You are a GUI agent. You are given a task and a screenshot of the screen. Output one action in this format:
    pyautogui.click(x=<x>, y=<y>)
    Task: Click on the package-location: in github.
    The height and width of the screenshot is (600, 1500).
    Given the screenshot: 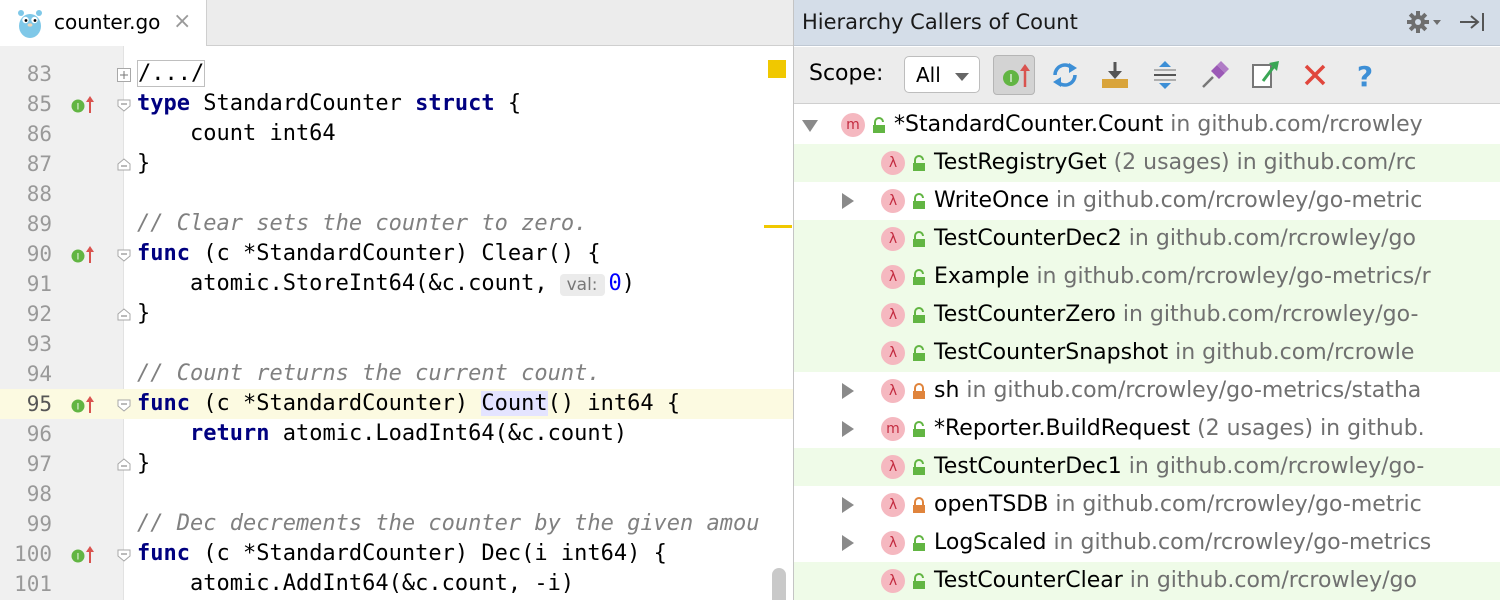 What is the action you would take?
    pyautogui.click(x=1369, y=428)
    